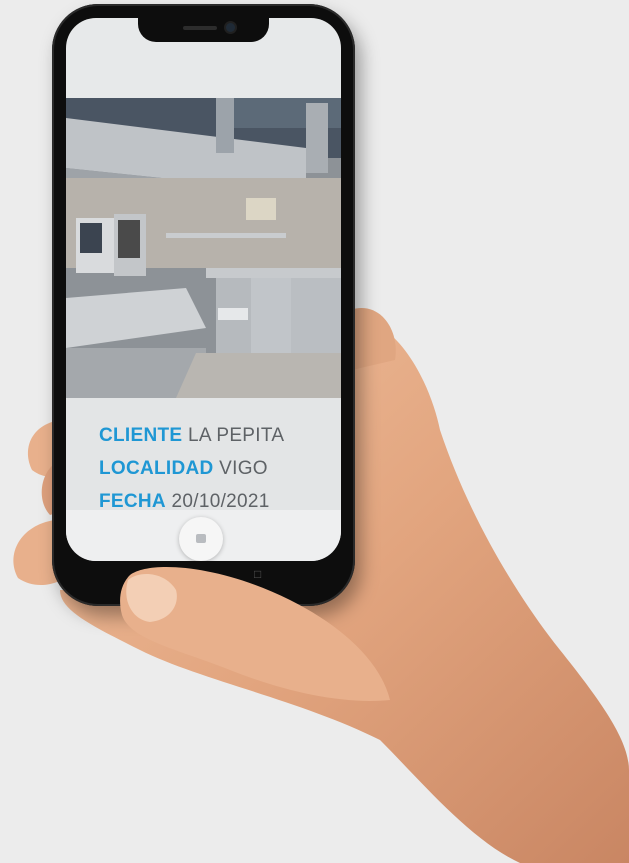 Image resolution: width=629 pixels, height=863 pixels. I want to click on cliente-label: CLIENTE, so click(141, 435).